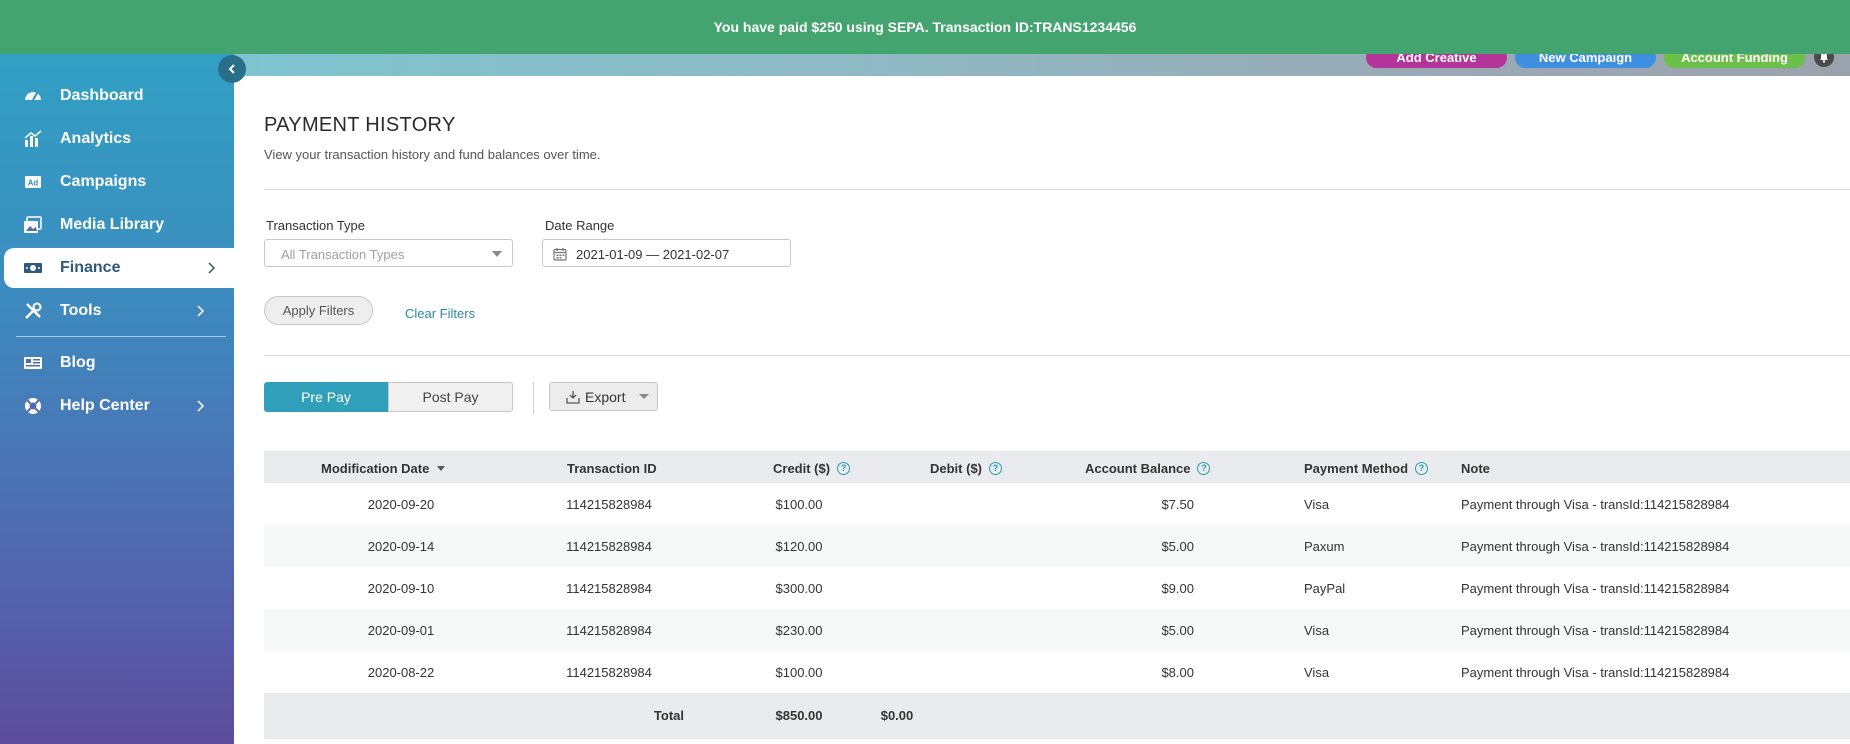 This screenshot has width=1850, height=744. I want to click on column-header-label: Debit ($), so click(956, 468).